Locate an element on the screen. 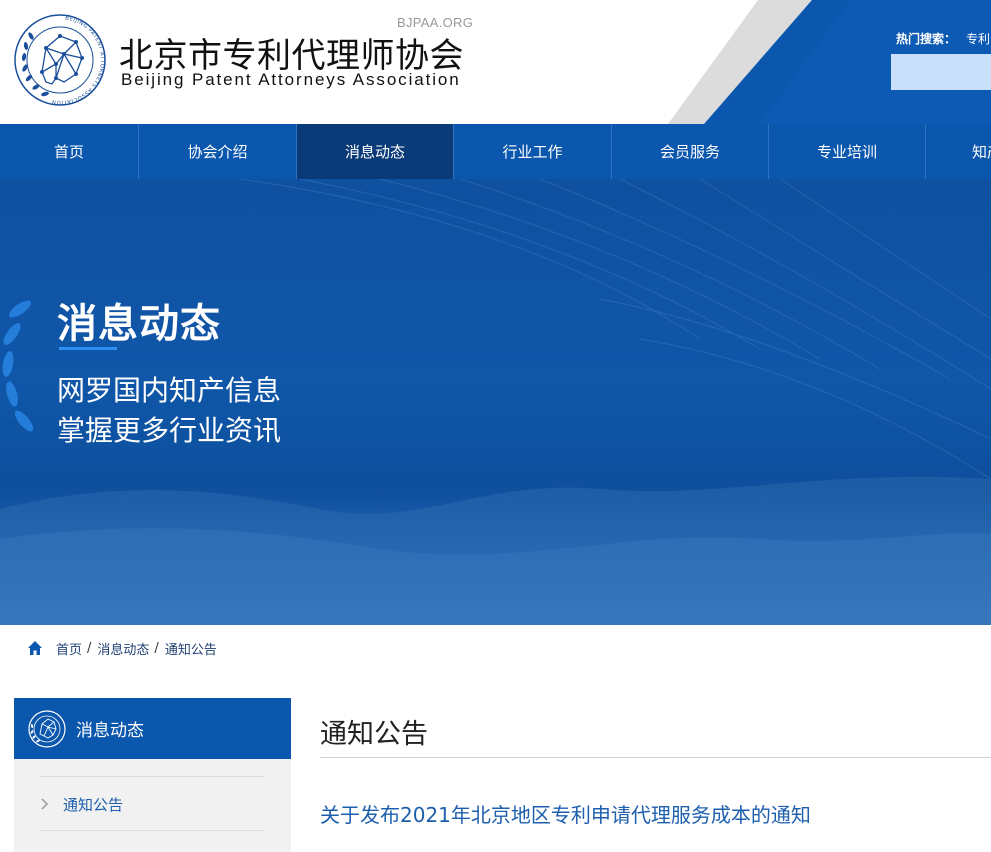 The height and width of the screenshot is (852, 991). hot-search-bar: 热门搜索： 专利 is located at coordinates (943, 38).